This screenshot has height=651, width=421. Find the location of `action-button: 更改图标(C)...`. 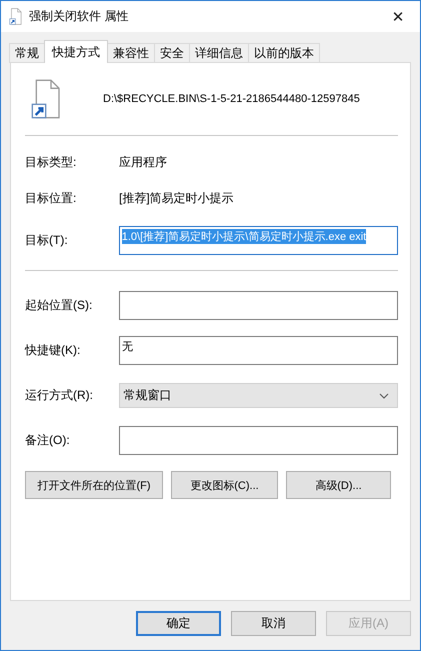

action-button: 更改图标(C)... is located at coordinates (224, 485).